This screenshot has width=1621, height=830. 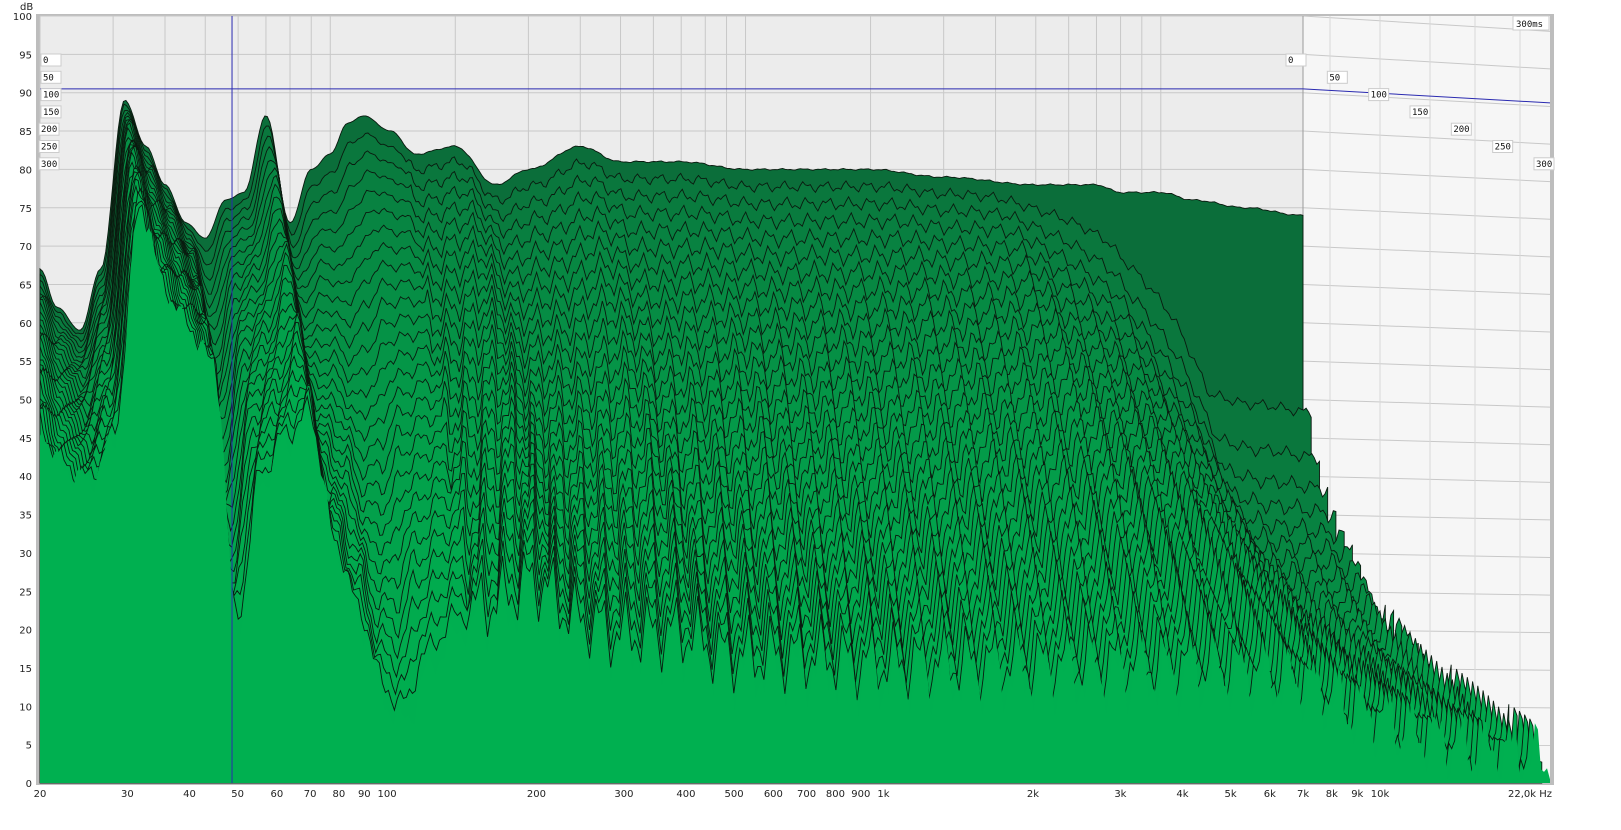 What do you see at coordinates (1530, 794) in the screenshot?
I see `x-tick-label: 22,0k Hz` at bounding box center [1530, 794].